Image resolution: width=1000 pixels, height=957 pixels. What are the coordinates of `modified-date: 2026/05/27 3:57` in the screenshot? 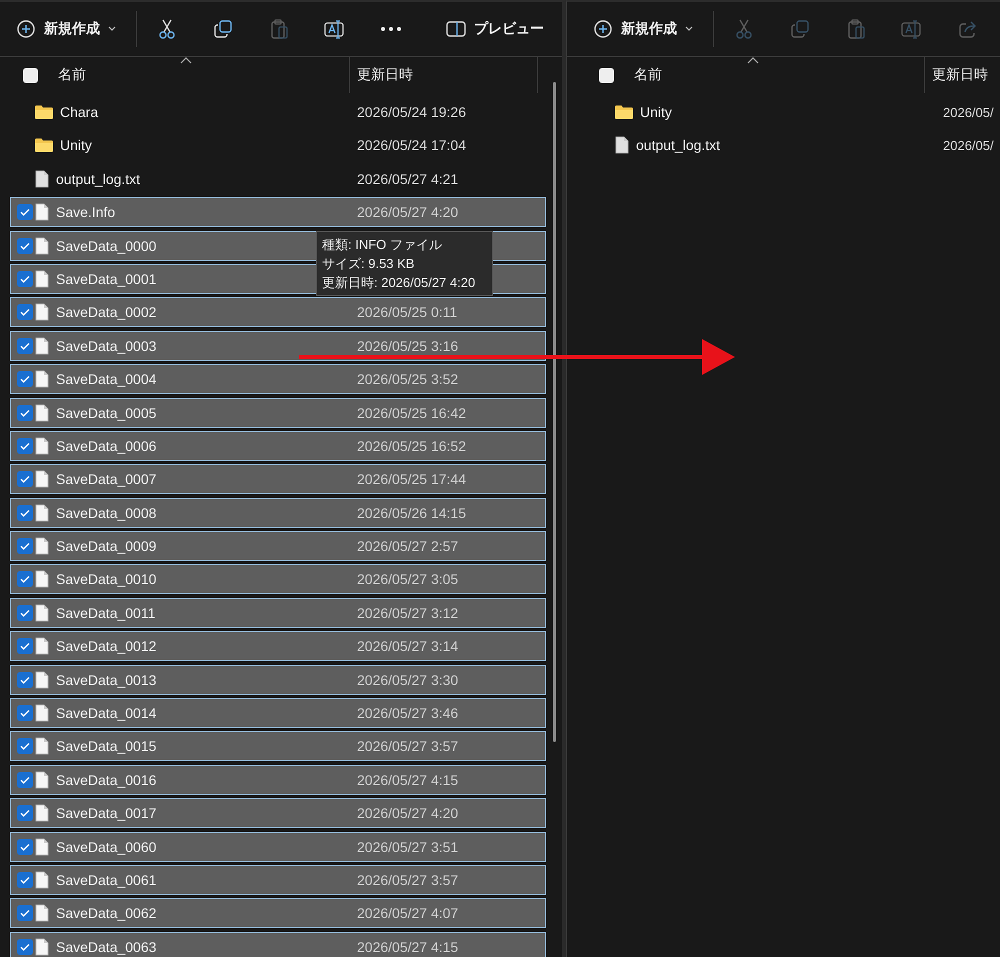 It's located at (407, 746).